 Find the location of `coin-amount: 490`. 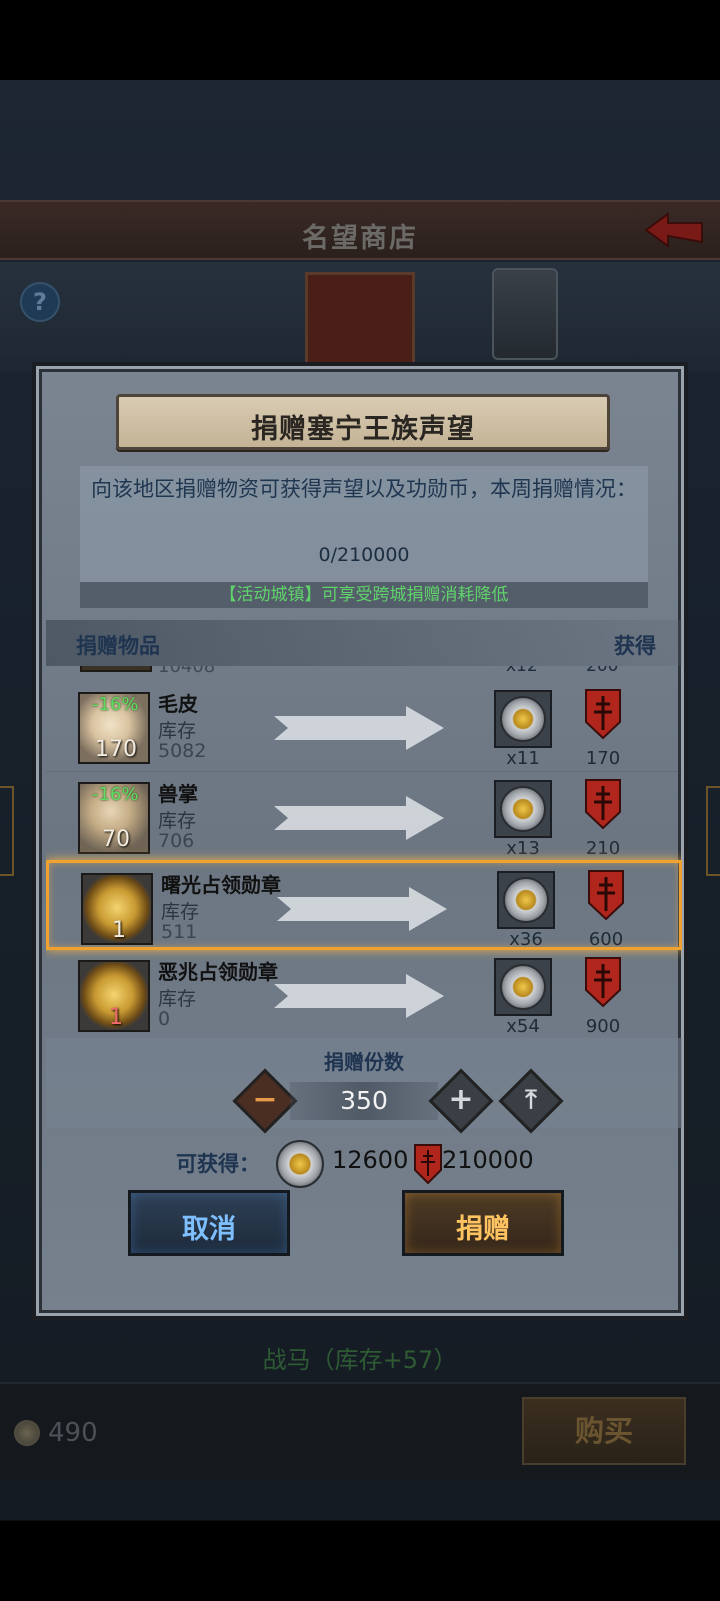

coin-amount: 490 is located at coordinates (73, 1433).